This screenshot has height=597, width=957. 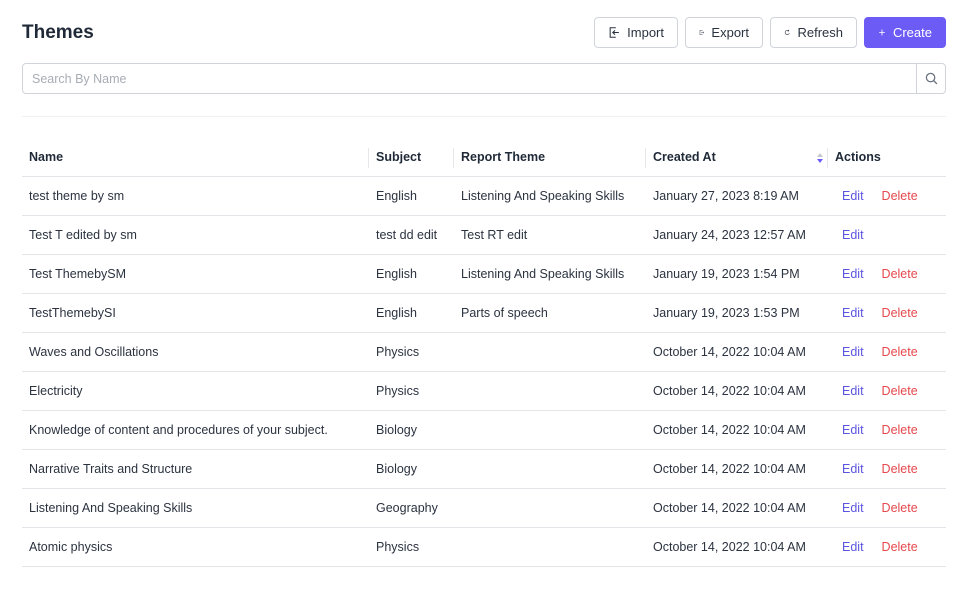 What do you see at coordinates (411, 235) in the screenshot?
I see `cell-subject: test dd edit` at bounding box center [411, 235].